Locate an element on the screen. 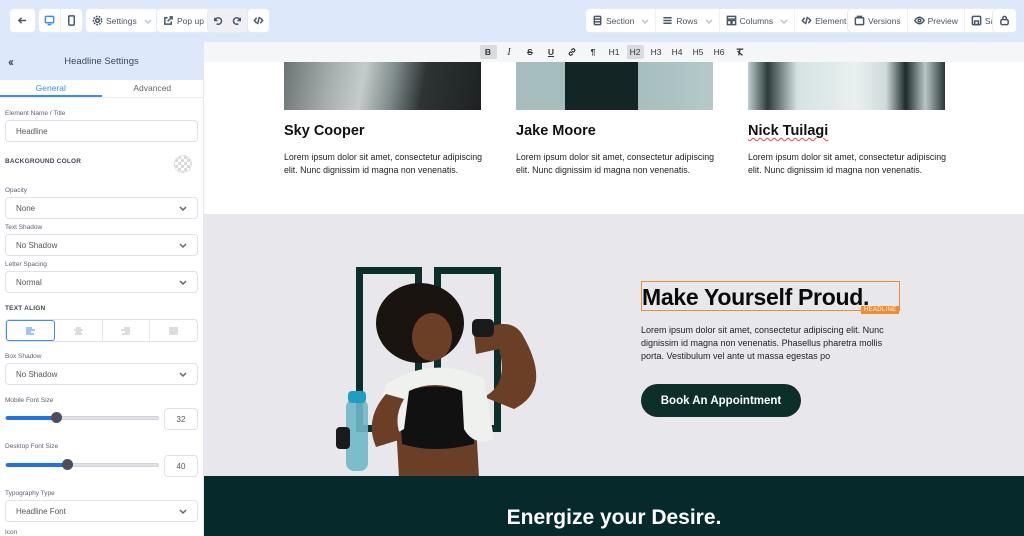 This screenshot has height=536, width=1024. align-center-button is located at coordinates (79, 330).